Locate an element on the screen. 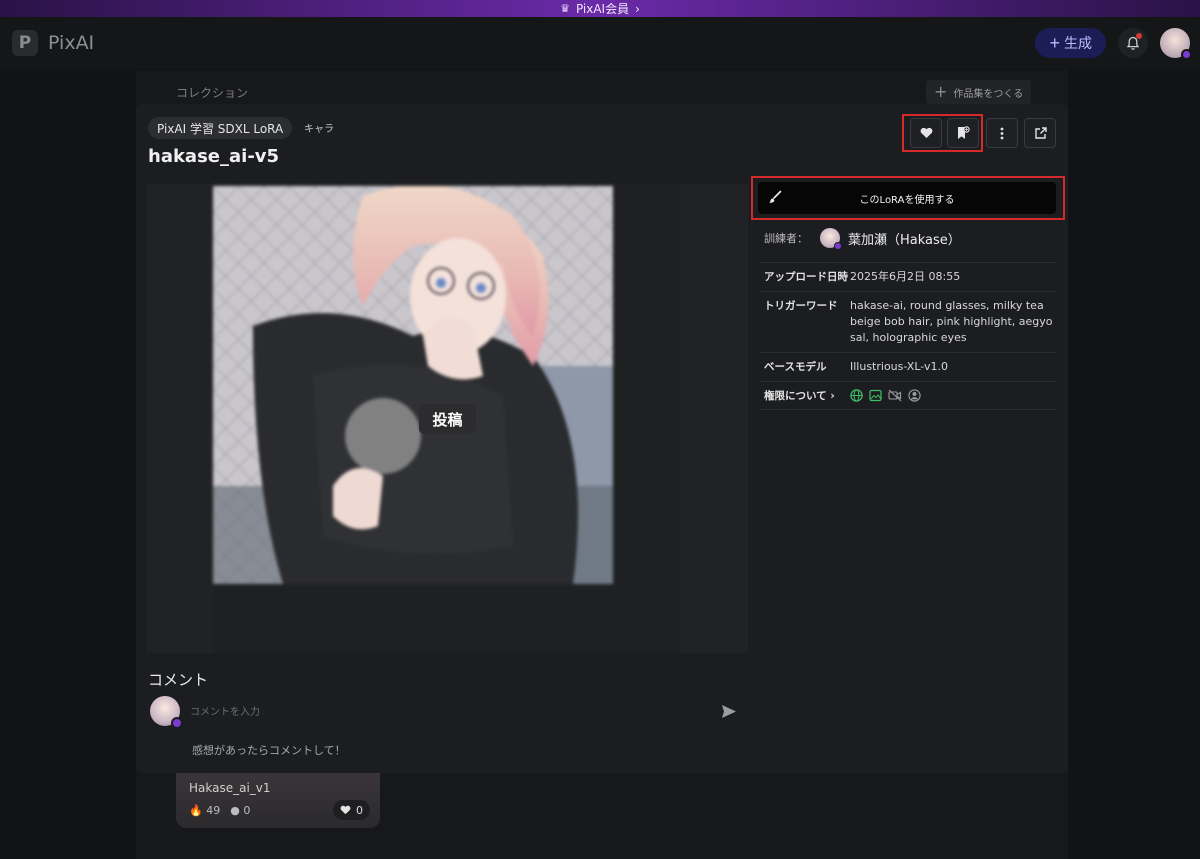 The image size is (1200, 859). premium-banner-label: PixAI会員 is located at coordinates (602, 9).